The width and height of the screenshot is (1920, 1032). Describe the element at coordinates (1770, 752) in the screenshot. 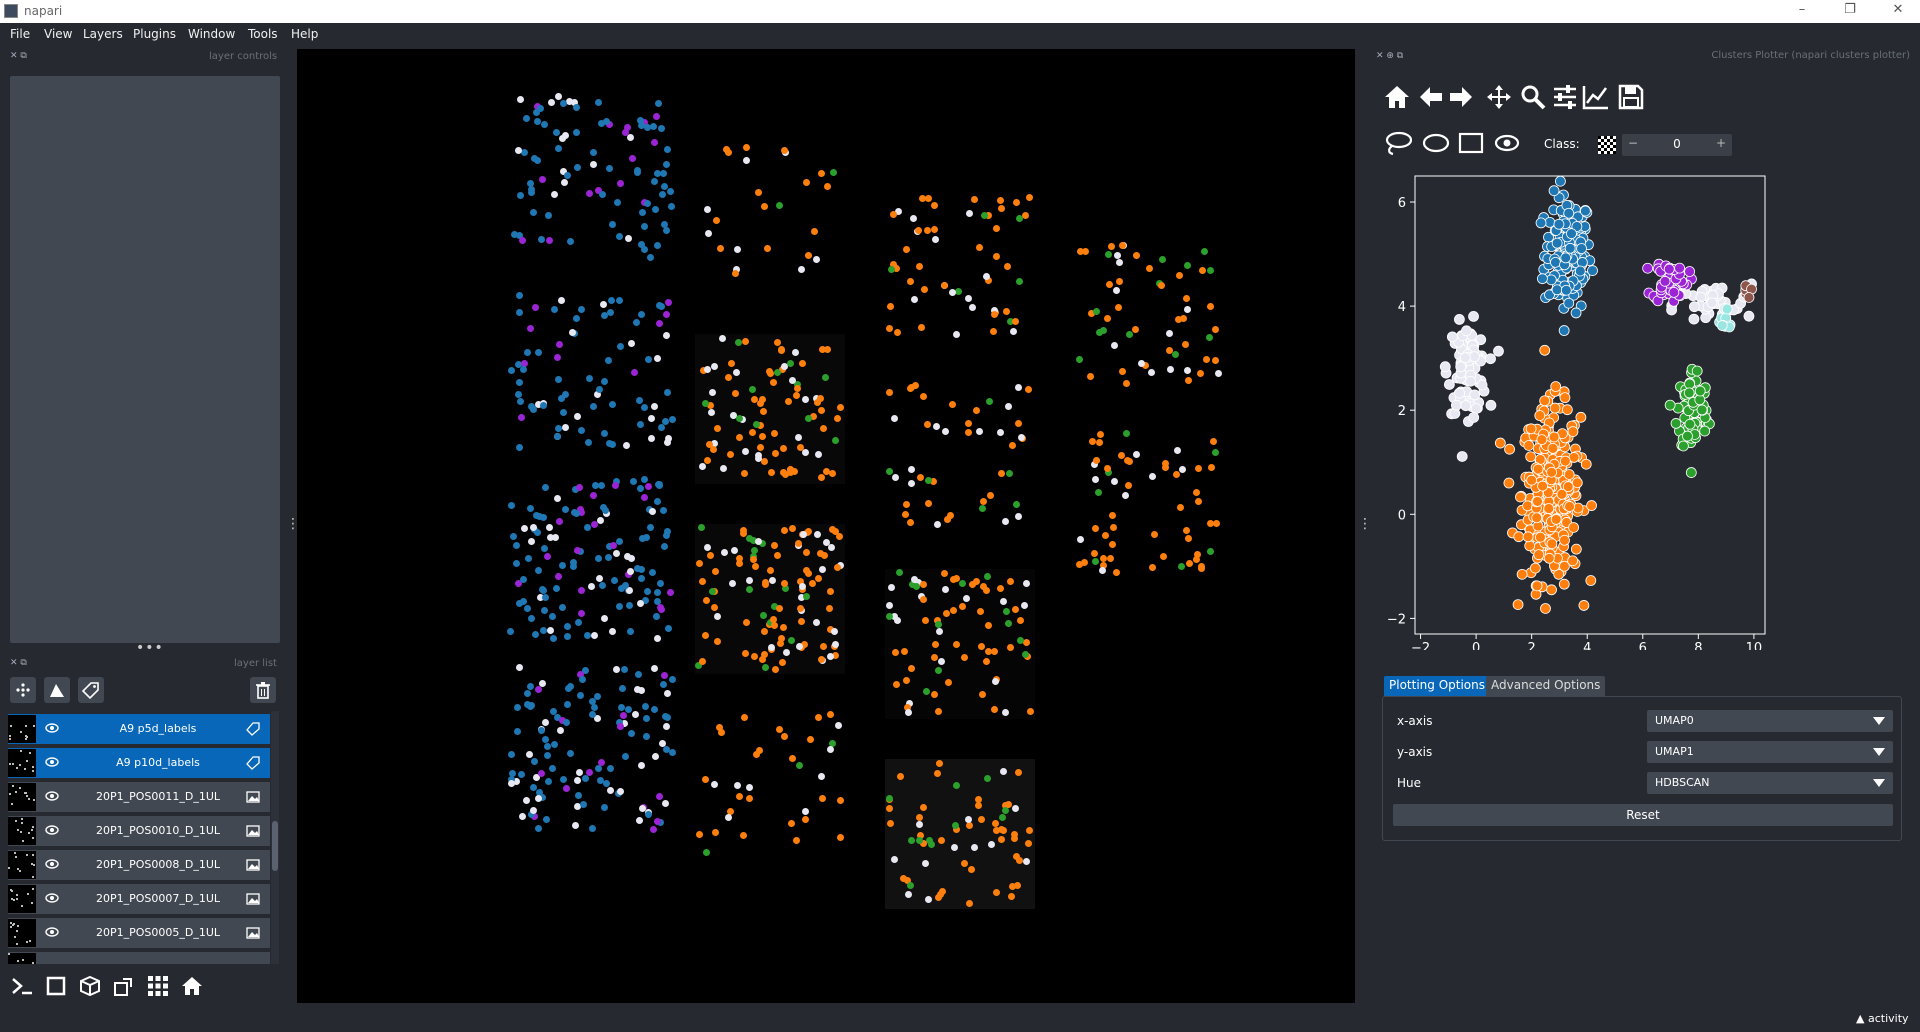

I see `y-axis-select: UMAP1` at that location.